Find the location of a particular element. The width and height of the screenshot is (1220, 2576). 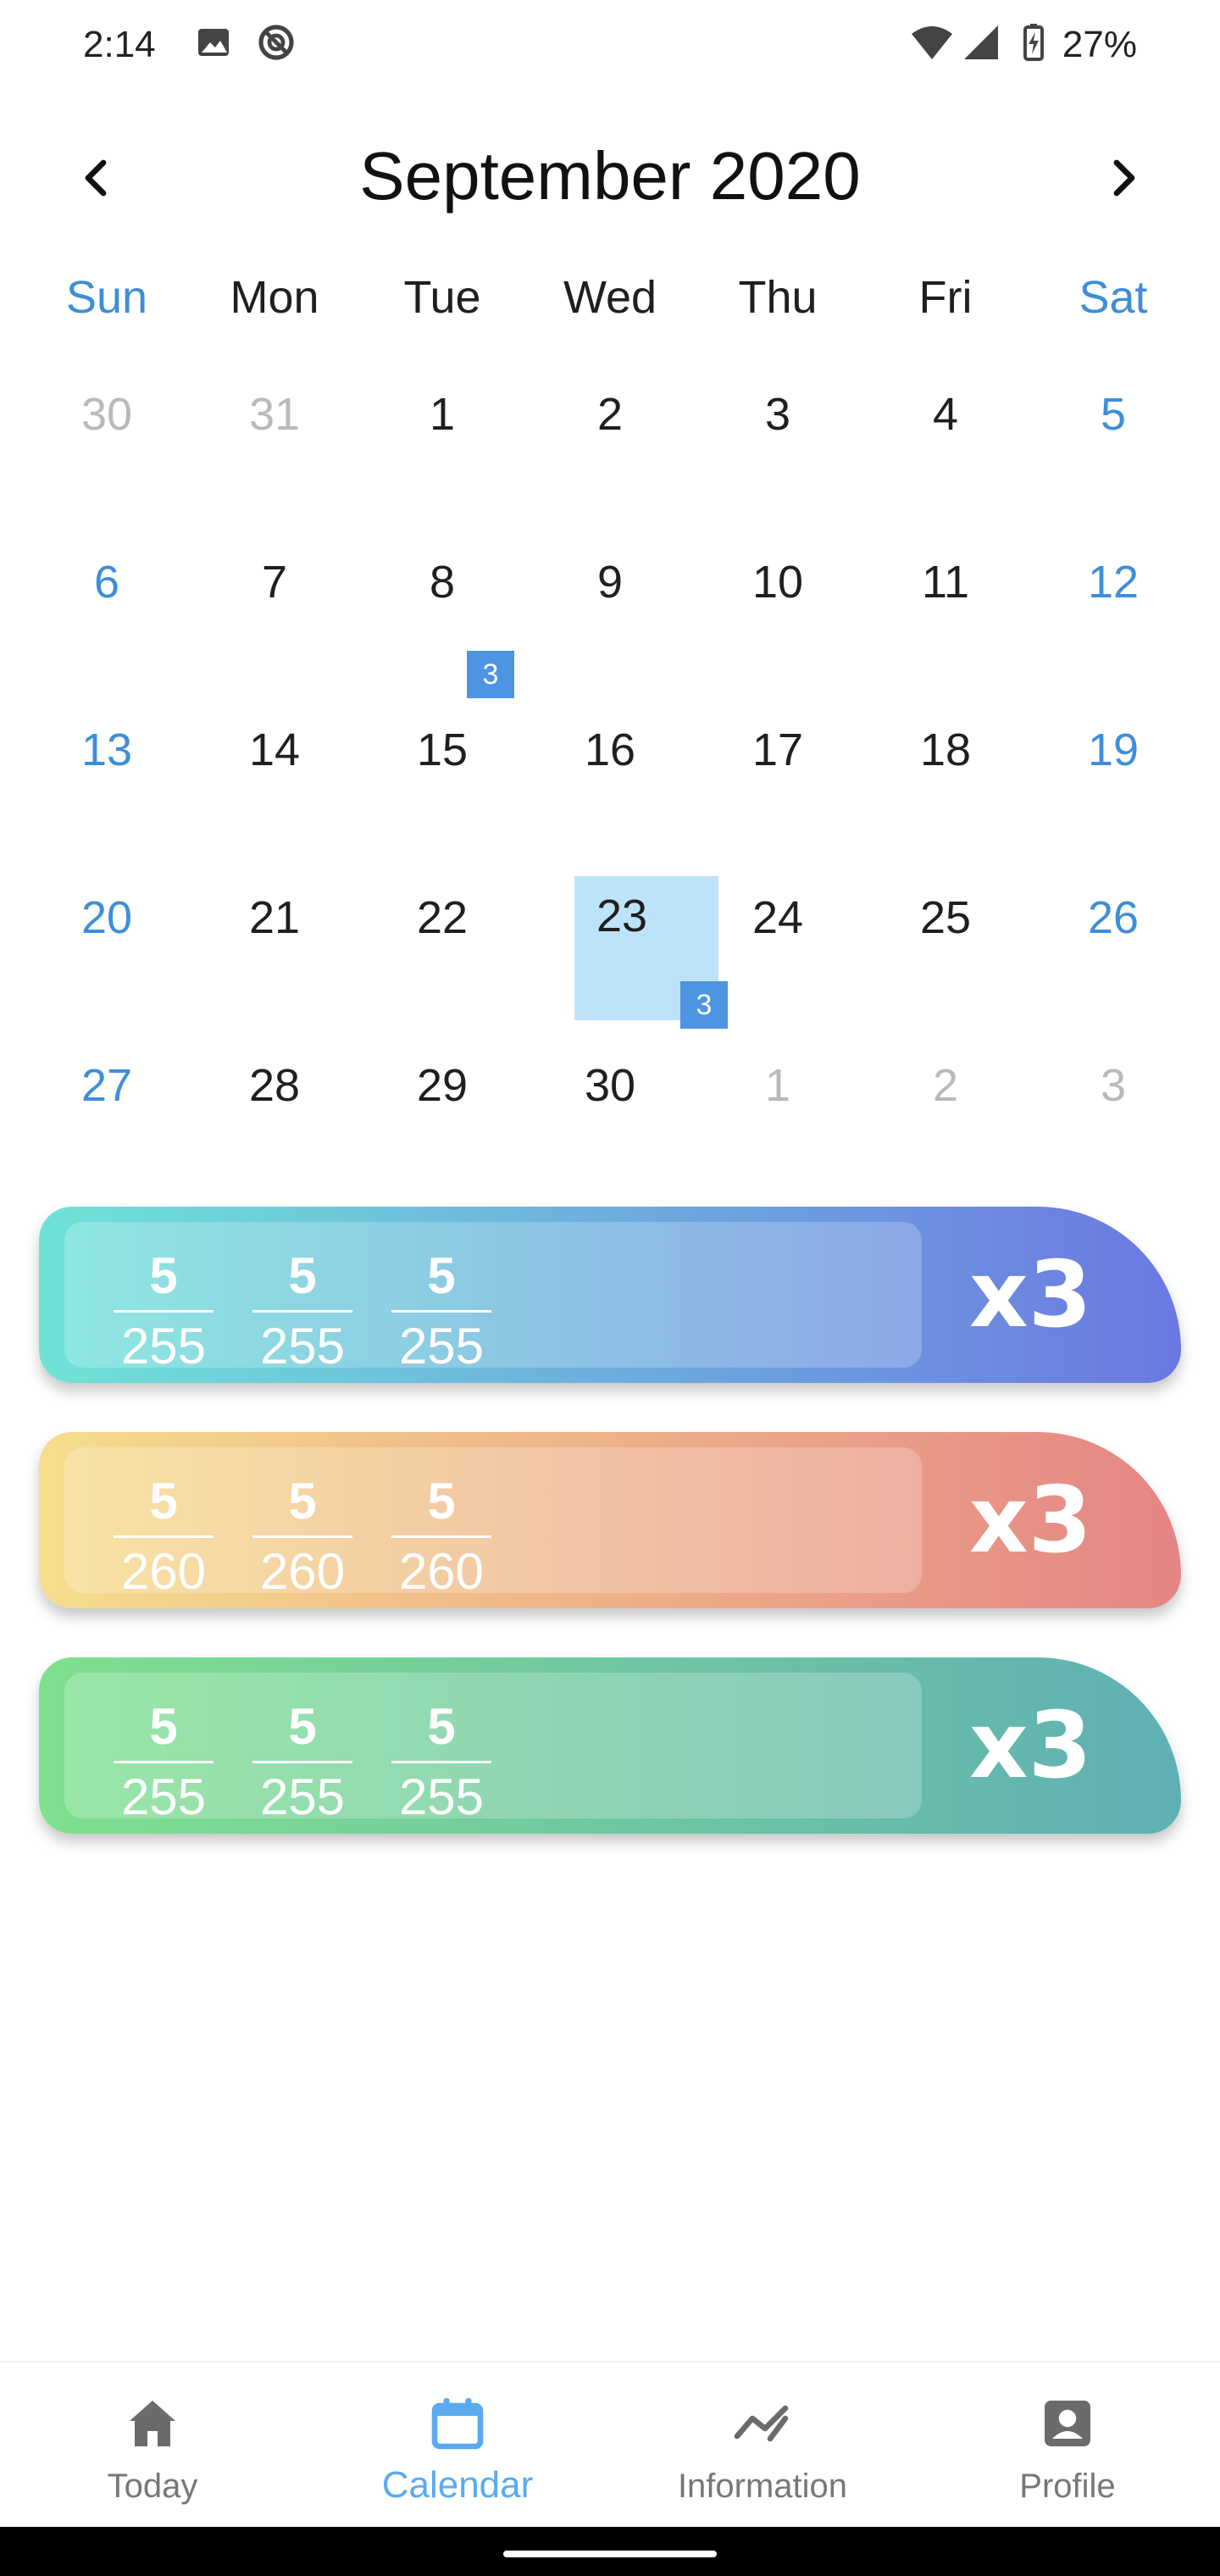

day-cell-selected: 23 3 is located at coordinates (627, 960).